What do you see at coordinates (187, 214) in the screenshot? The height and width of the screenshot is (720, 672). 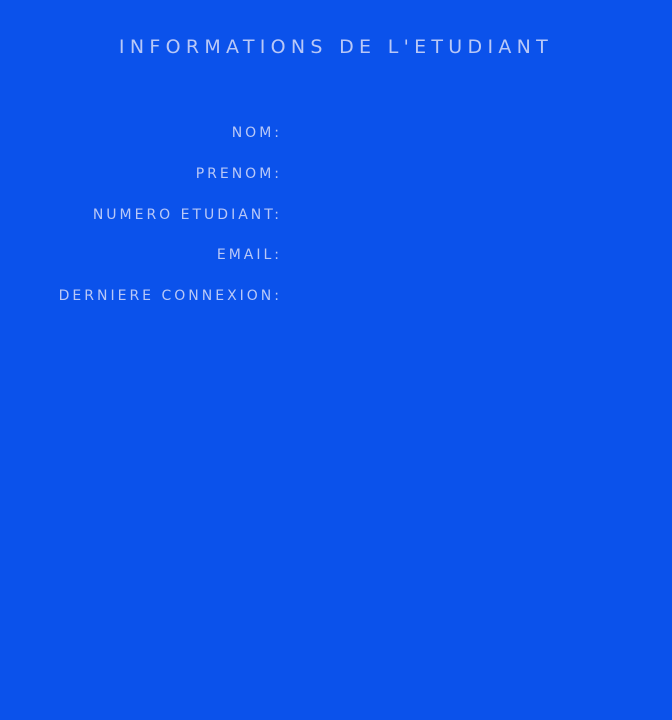 I see `field-label-numero-etudiant: NUMERO ETUDIANT:` at bounding box center [187, 214].